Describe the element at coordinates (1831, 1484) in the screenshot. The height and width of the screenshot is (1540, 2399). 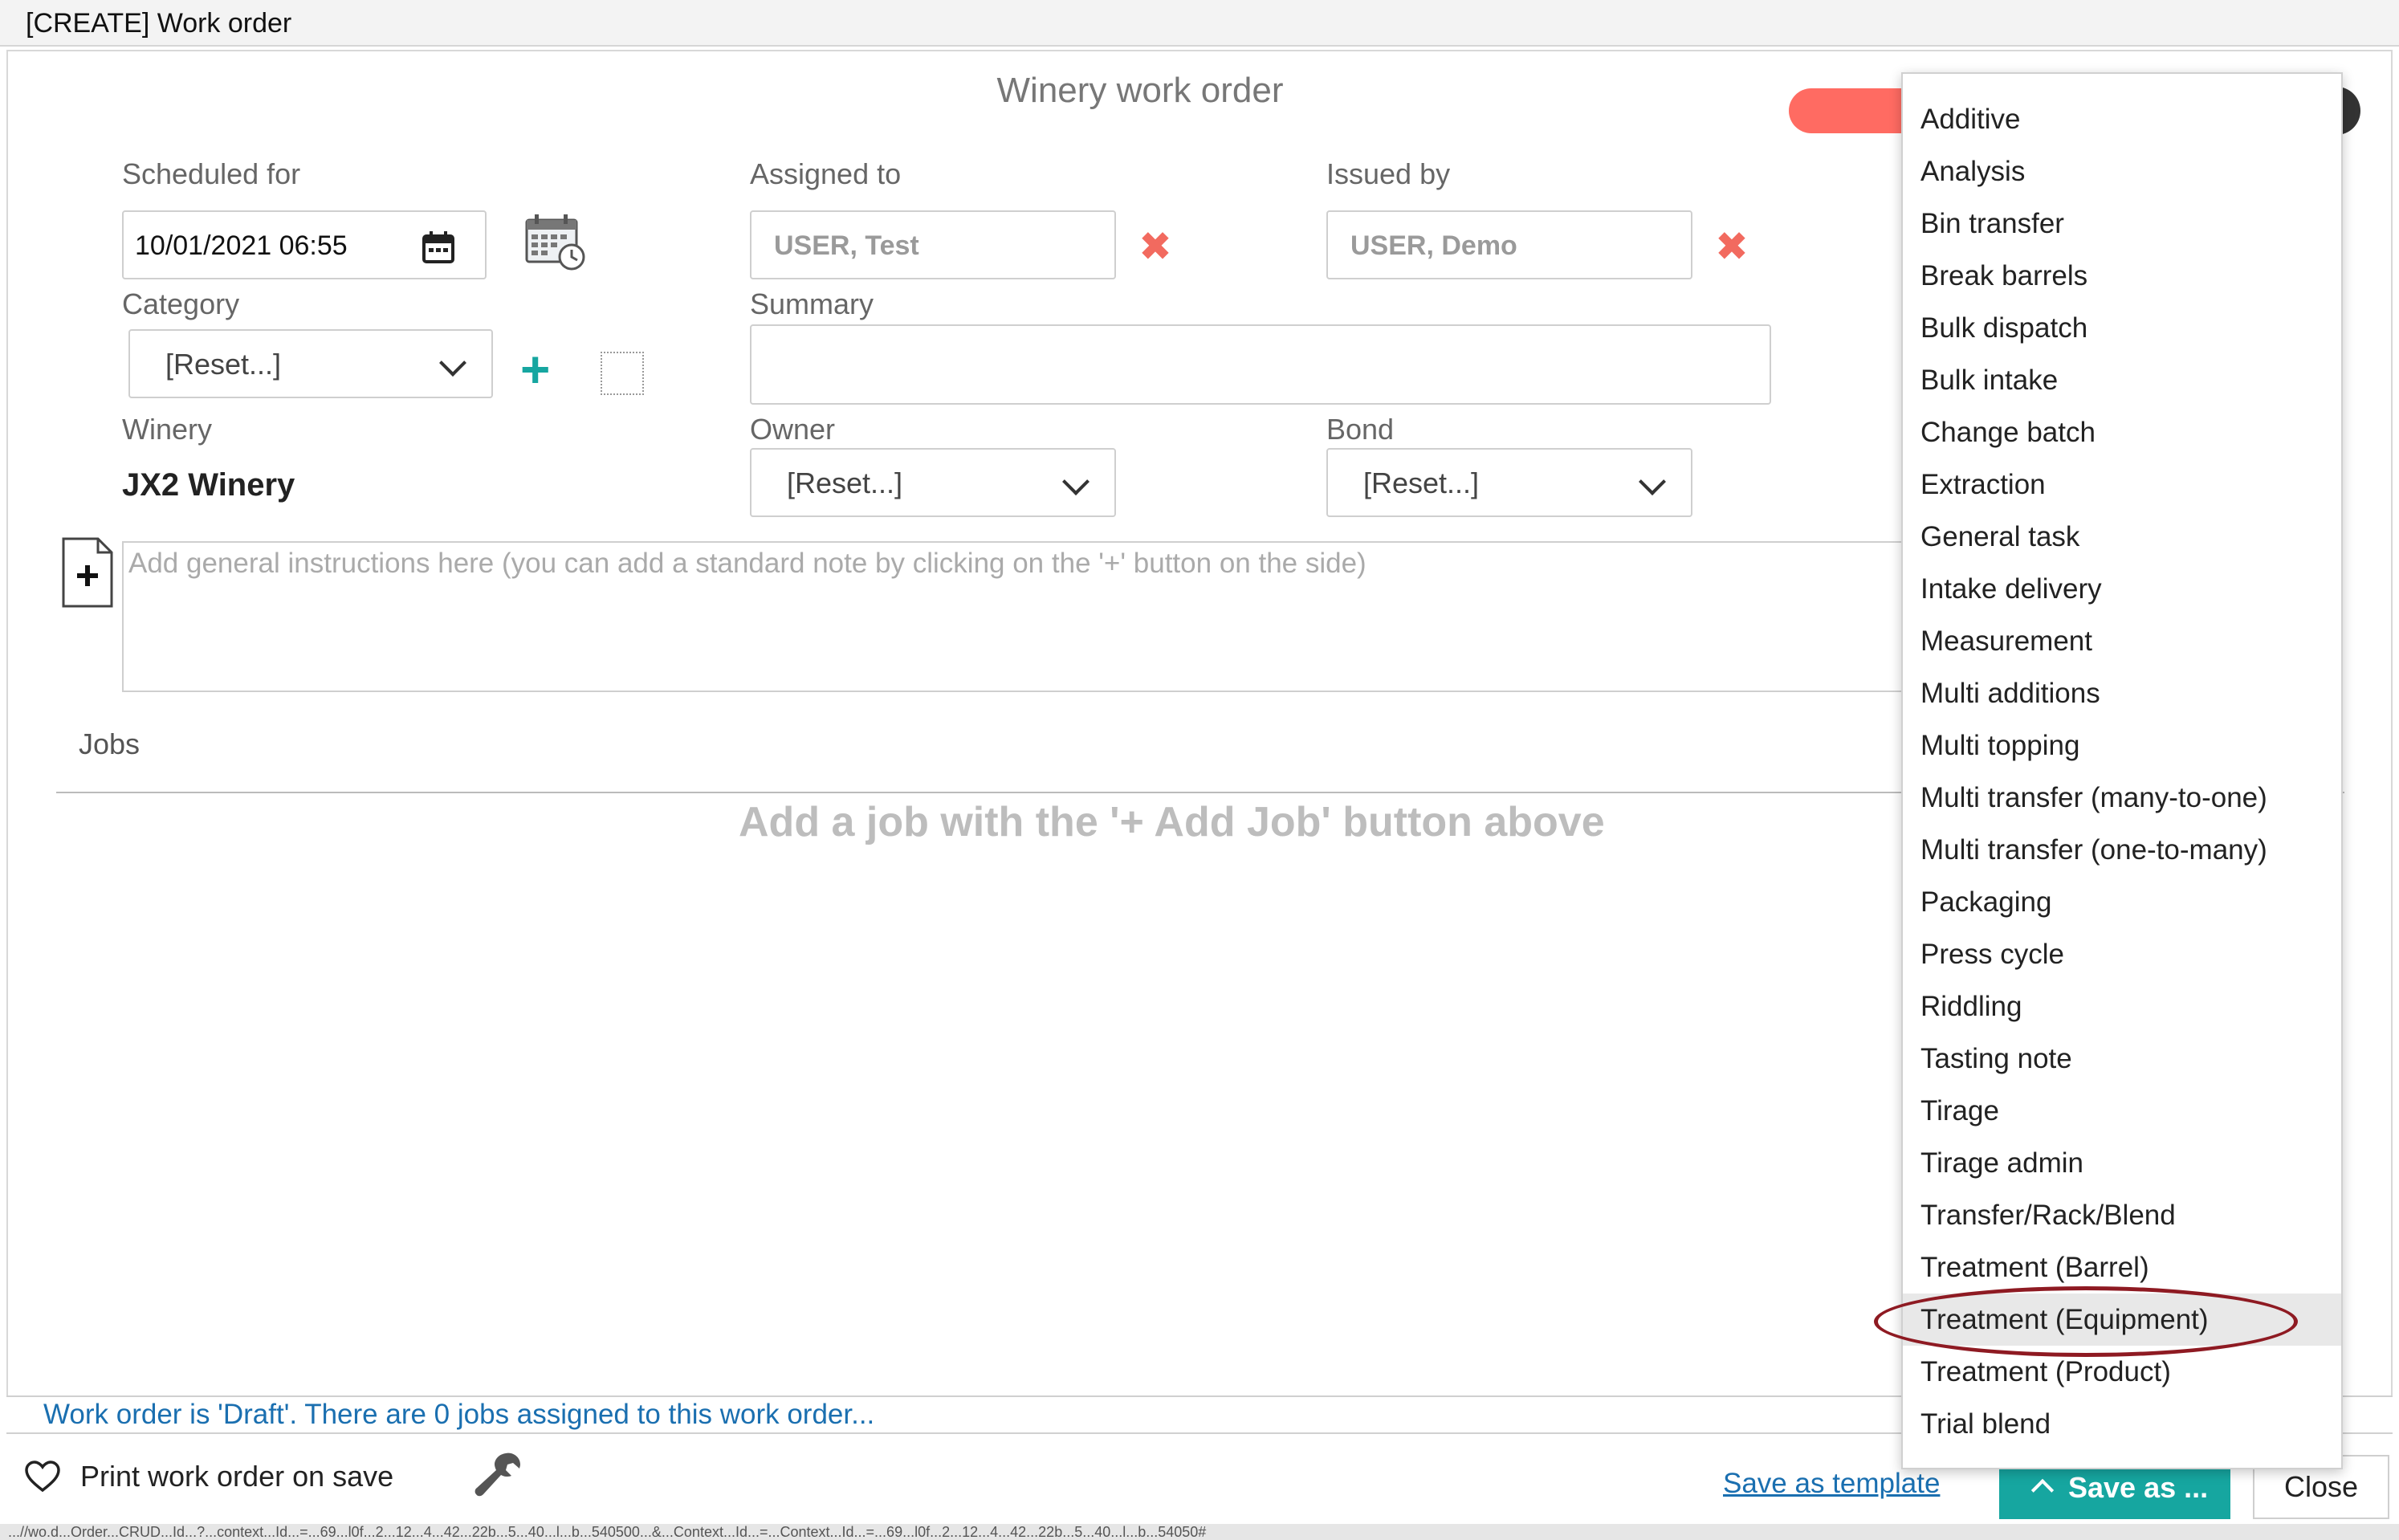
I see `save-as-template-link: Save as template` at that location.